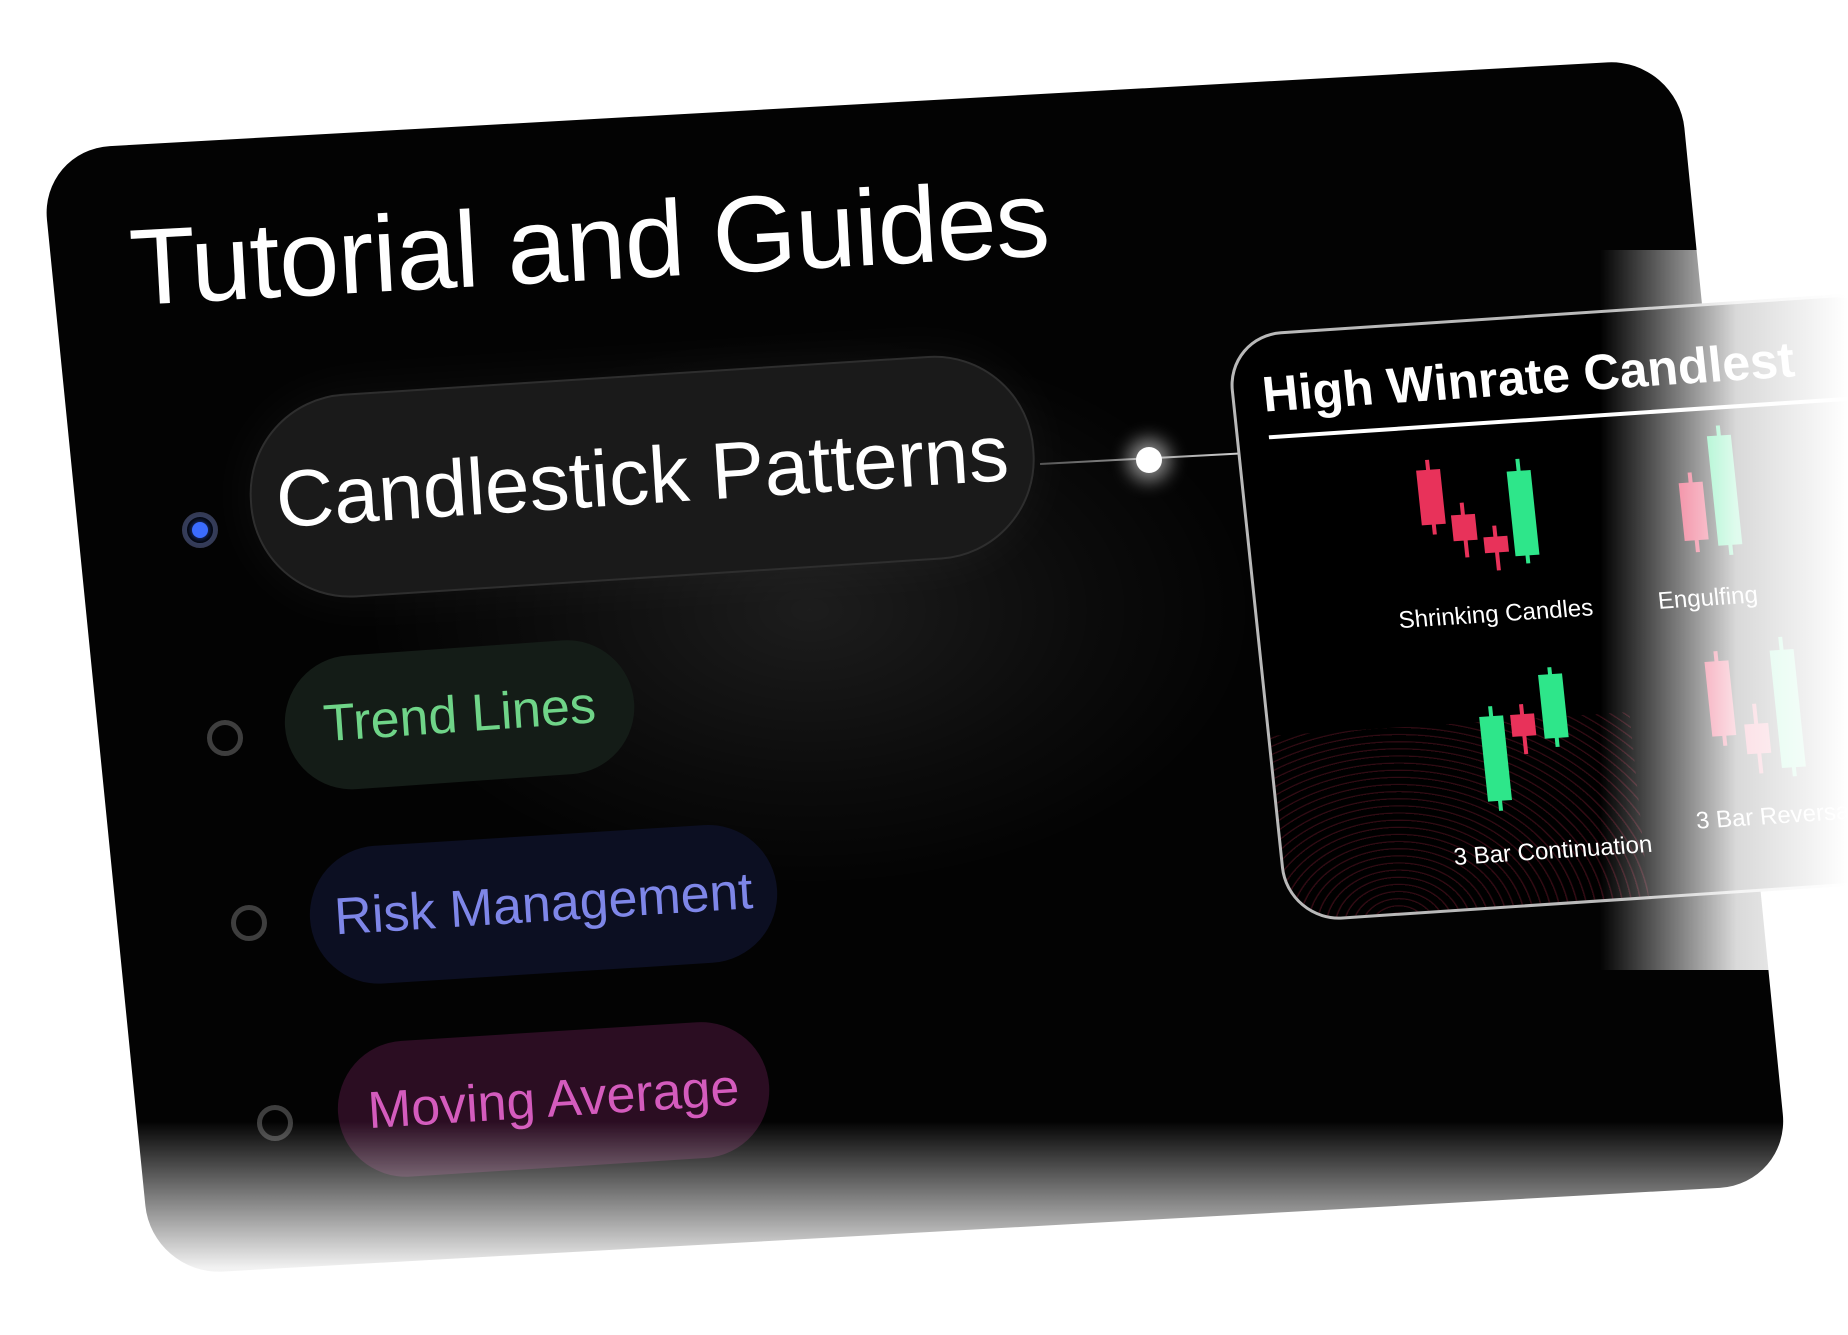 The height and width of the screenshot is (1335, 1848). I want to click on topic-moving-average: Moving Average, so click(553, 1099).